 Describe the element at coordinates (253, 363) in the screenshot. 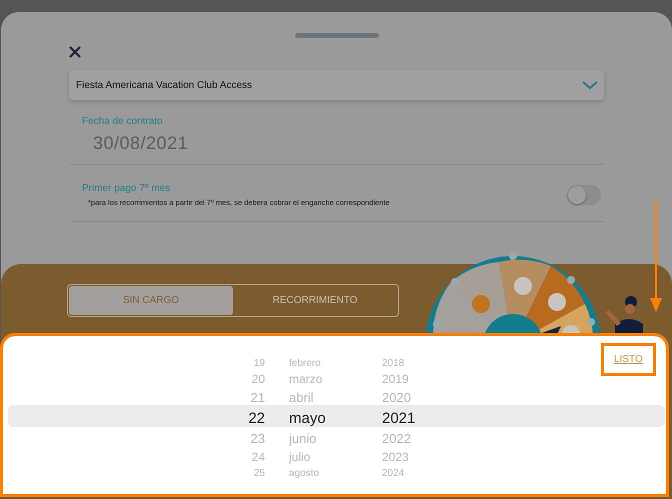

I see `day-option: 19` at that location.